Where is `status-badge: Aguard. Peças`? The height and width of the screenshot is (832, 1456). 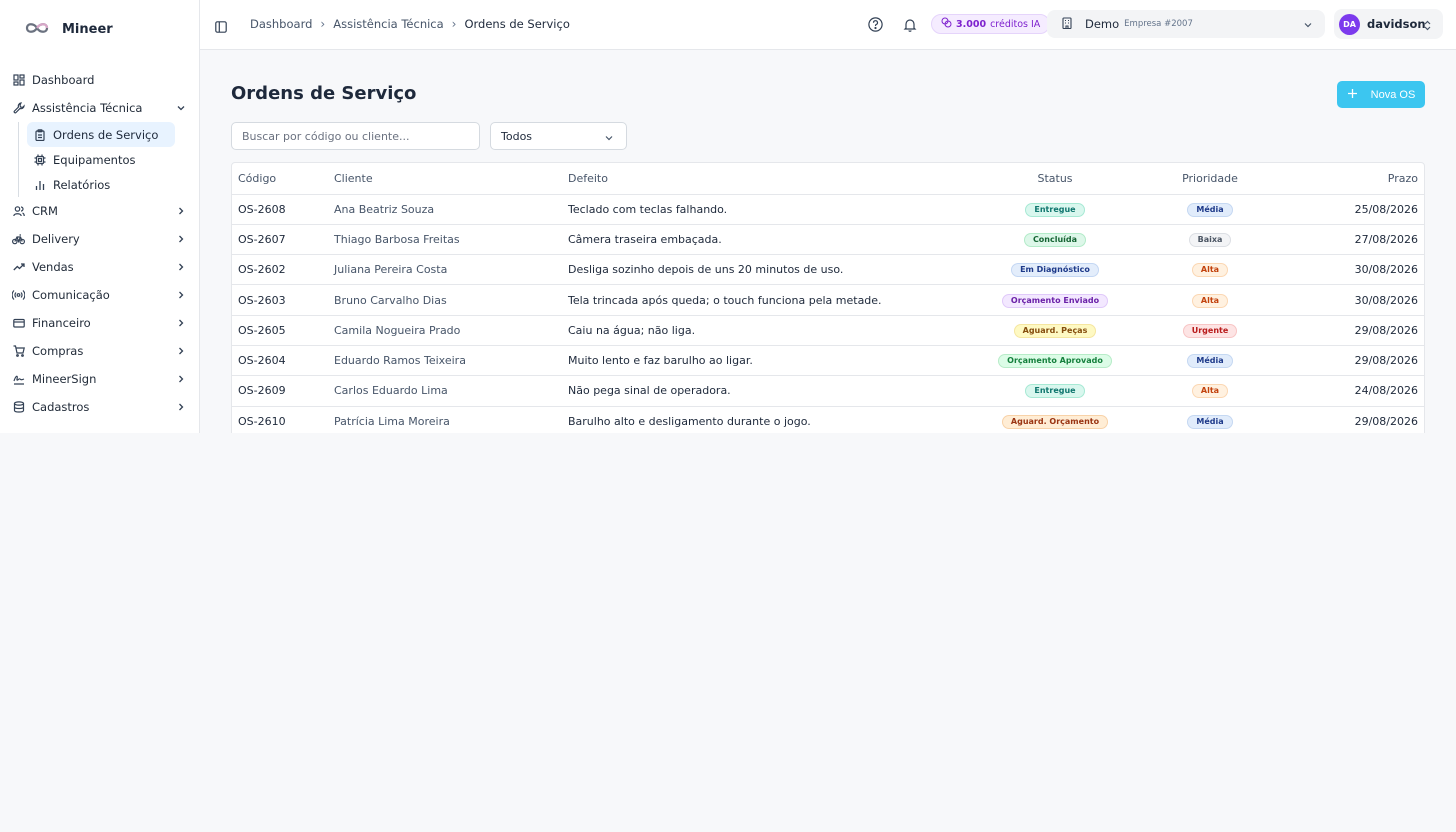 status-badge: Aguard. Peças is located at coordinates (1055, 330).